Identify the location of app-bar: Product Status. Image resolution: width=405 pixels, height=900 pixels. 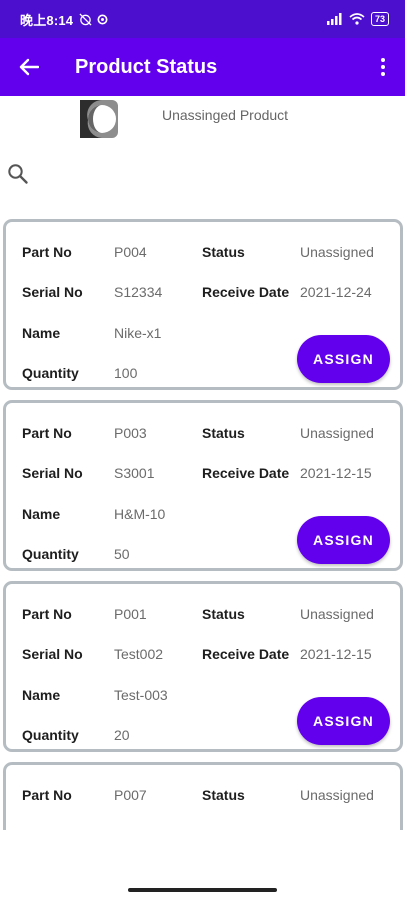
(202, 67).